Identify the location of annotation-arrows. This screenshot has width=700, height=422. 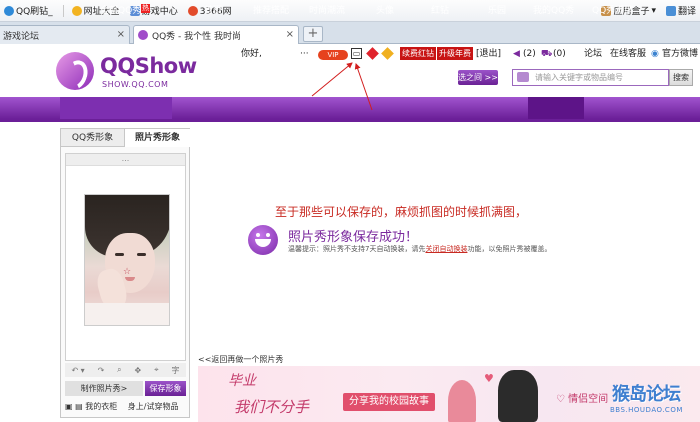
(342, 86).